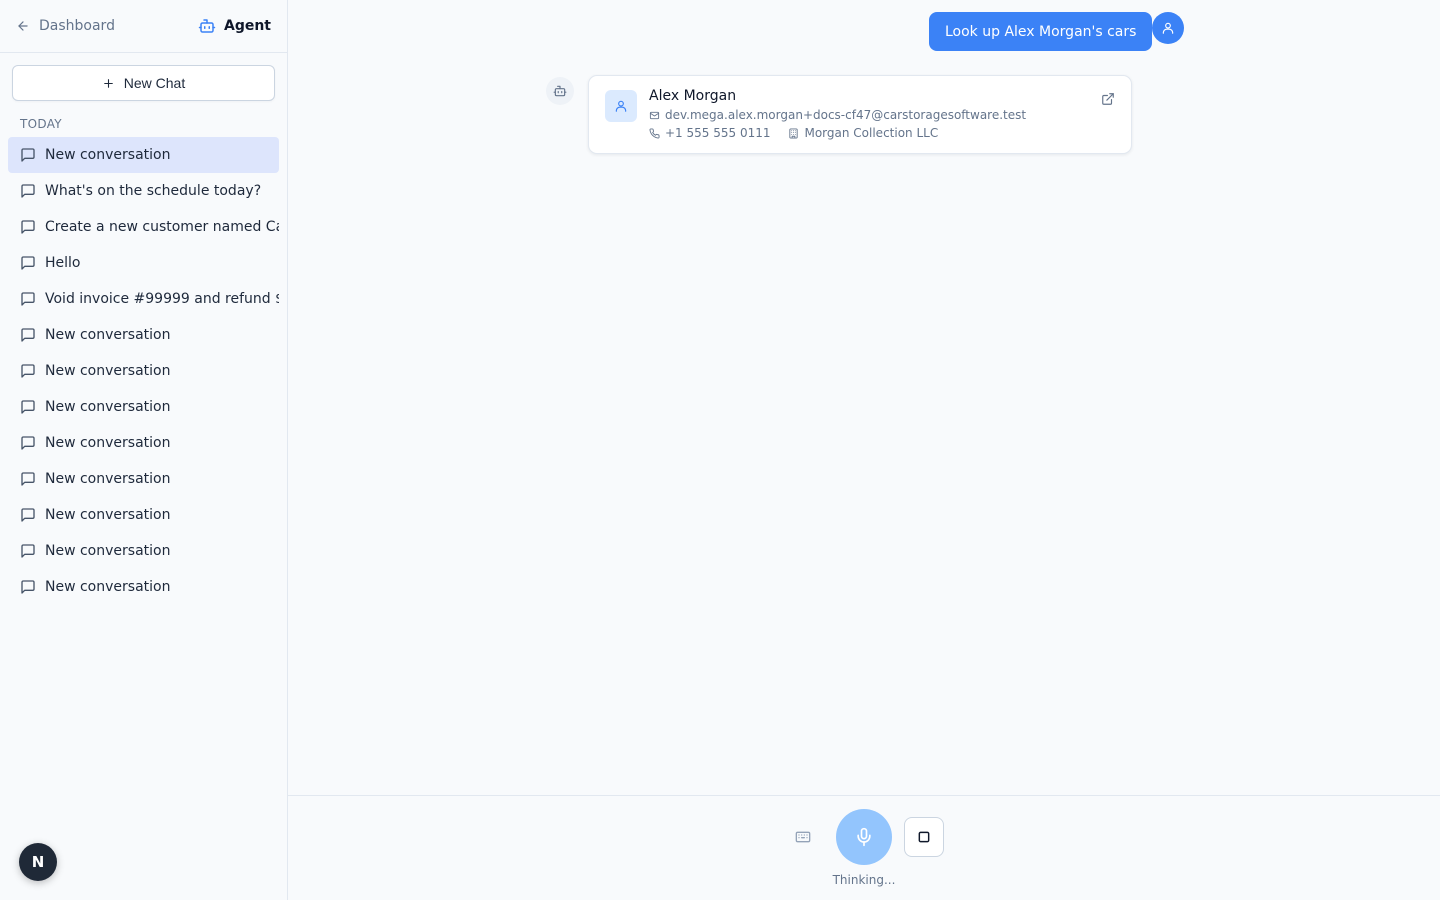 The image size is (1440, 900). I want to click on microphone-button, so click(864, 837).